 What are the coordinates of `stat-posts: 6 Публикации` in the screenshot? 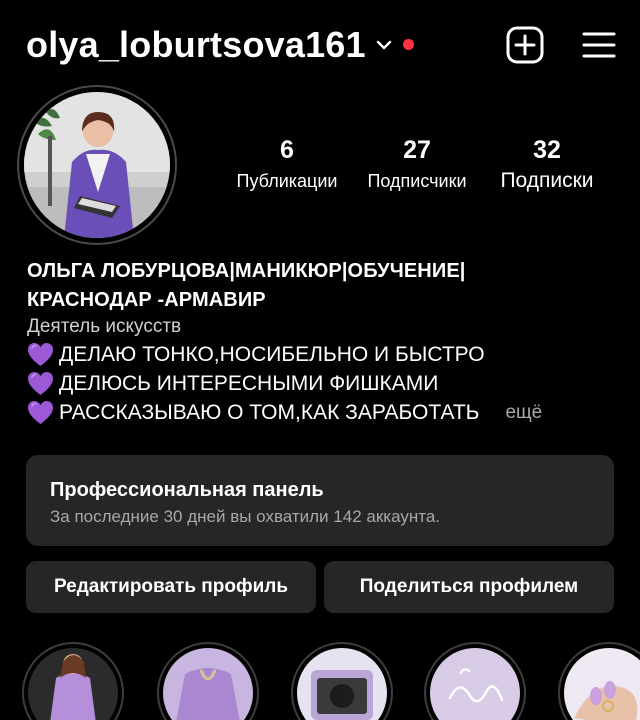 It's located at (287, 165).